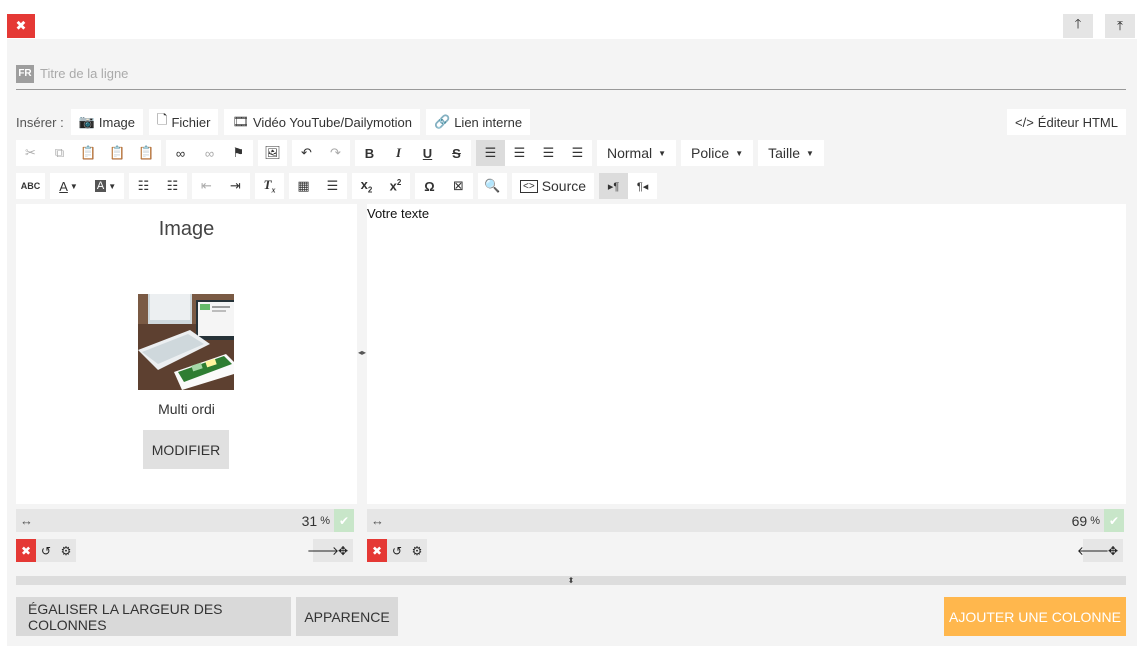 The width and height of the screenshot is (1144, 650). I want to click on move-right-column-left-button: 🡐, so click(1093, 550).